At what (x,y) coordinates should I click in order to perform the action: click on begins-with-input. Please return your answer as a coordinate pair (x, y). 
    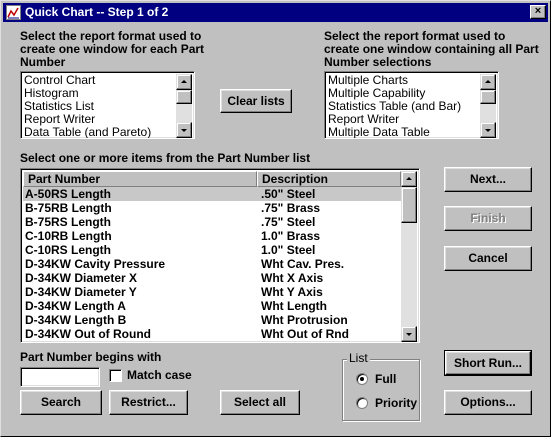
    Looking at the image, I should click on (60, 377).